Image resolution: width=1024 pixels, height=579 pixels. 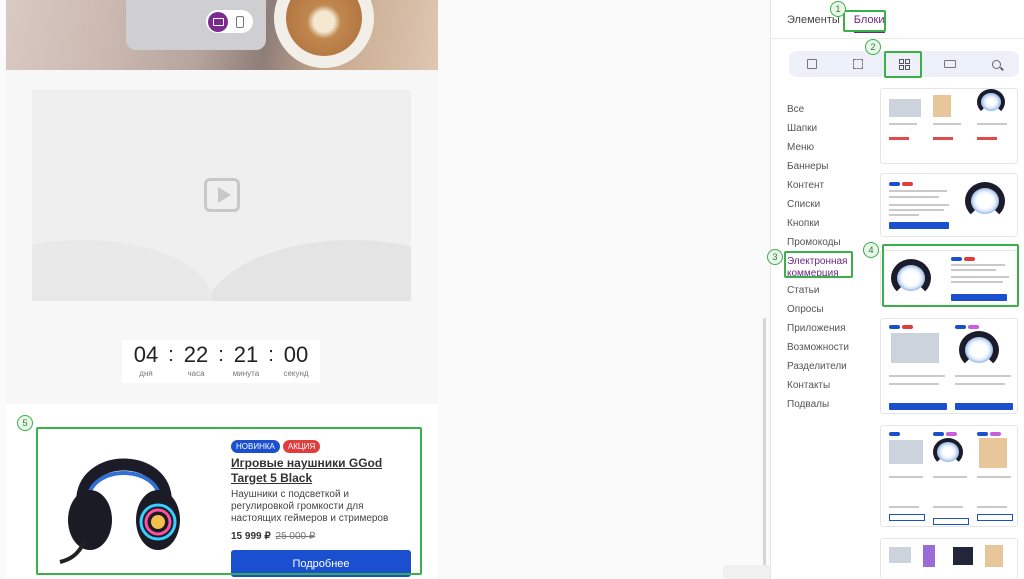 I want to click on divider, so click(x=897, y=38).